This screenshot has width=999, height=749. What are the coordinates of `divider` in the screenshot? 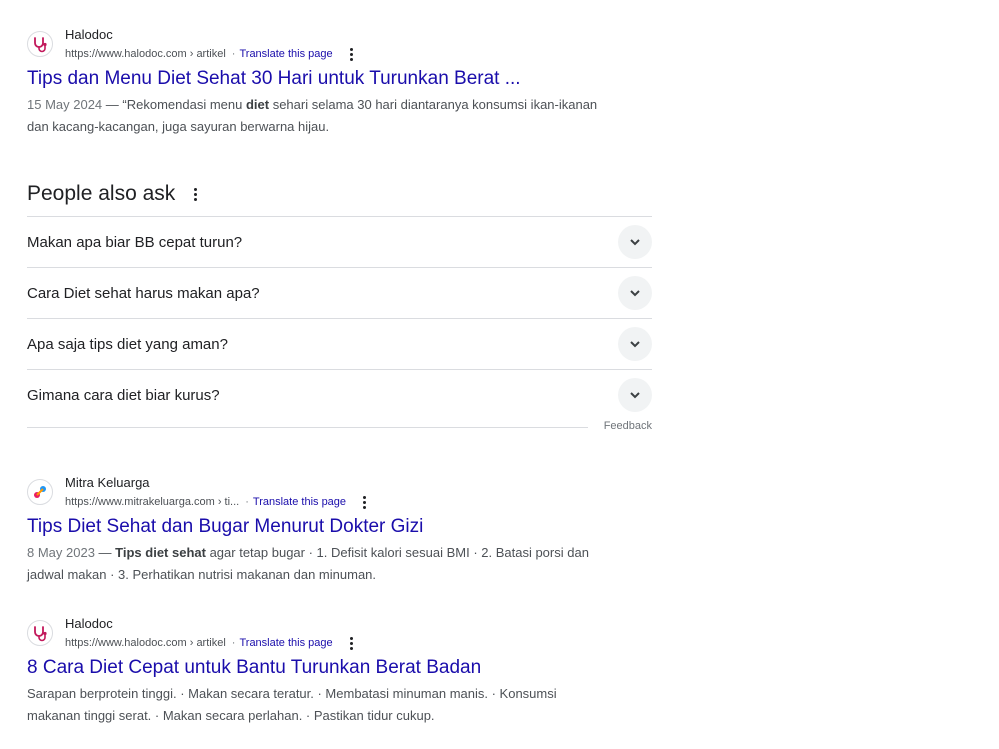 It's located at (307, 427).